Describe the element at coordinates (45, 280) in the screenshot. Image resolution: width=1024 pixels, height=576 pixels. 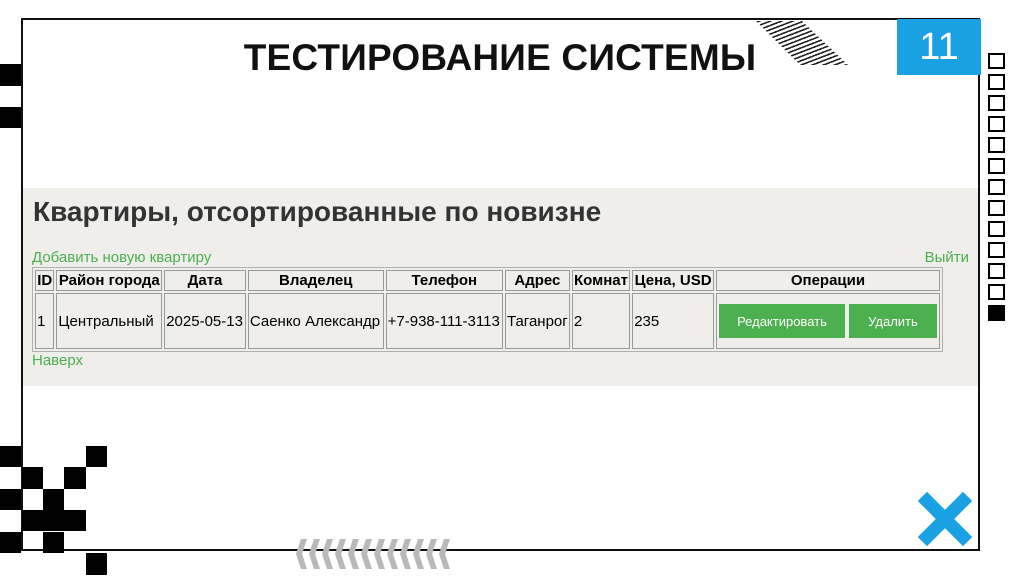
I see `column-header-id: ID` at that location.